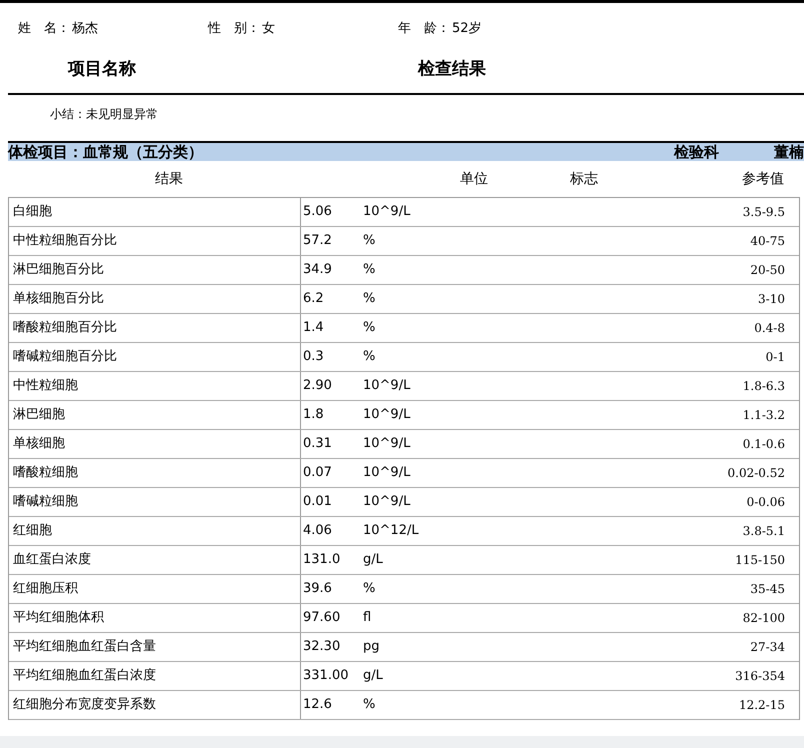 This screenshot has height=748, width=804. Describe the element at coordinates (322, 560) in the screenshot. I see `result-value: 131.0` at that location.